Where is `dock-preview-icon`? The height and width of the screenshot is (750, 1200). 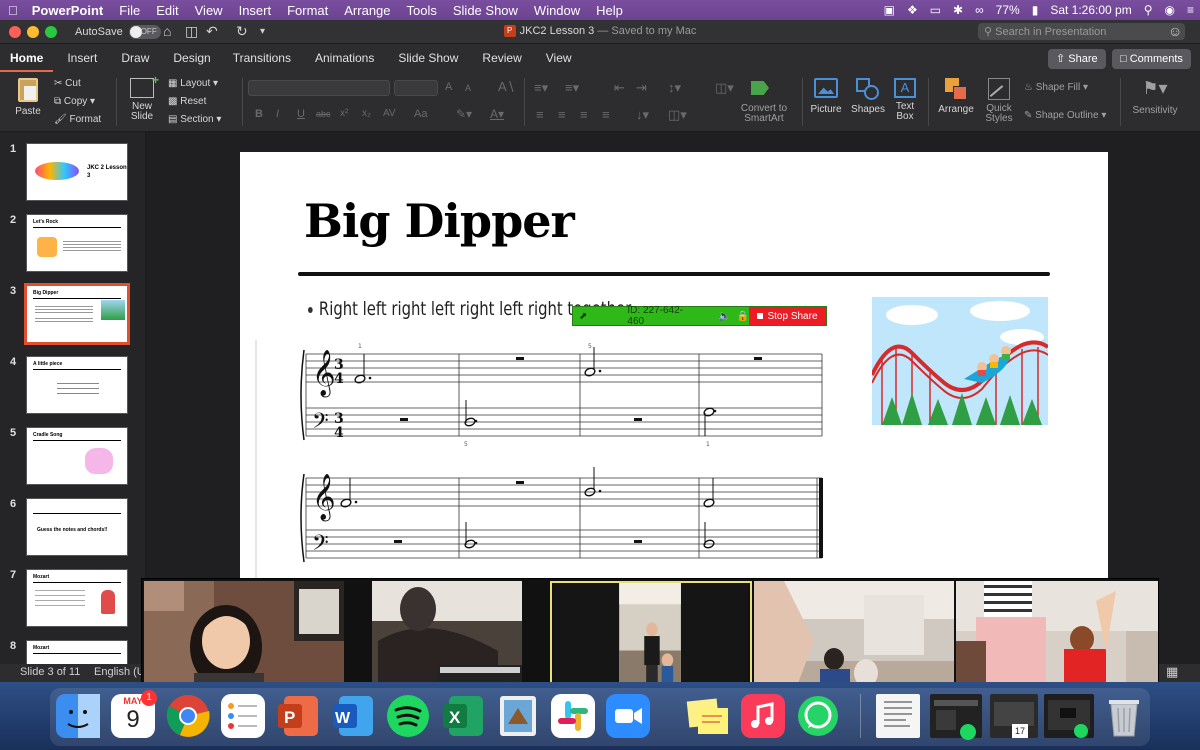 dock-preview-icon is located at coordinates (518, 716).